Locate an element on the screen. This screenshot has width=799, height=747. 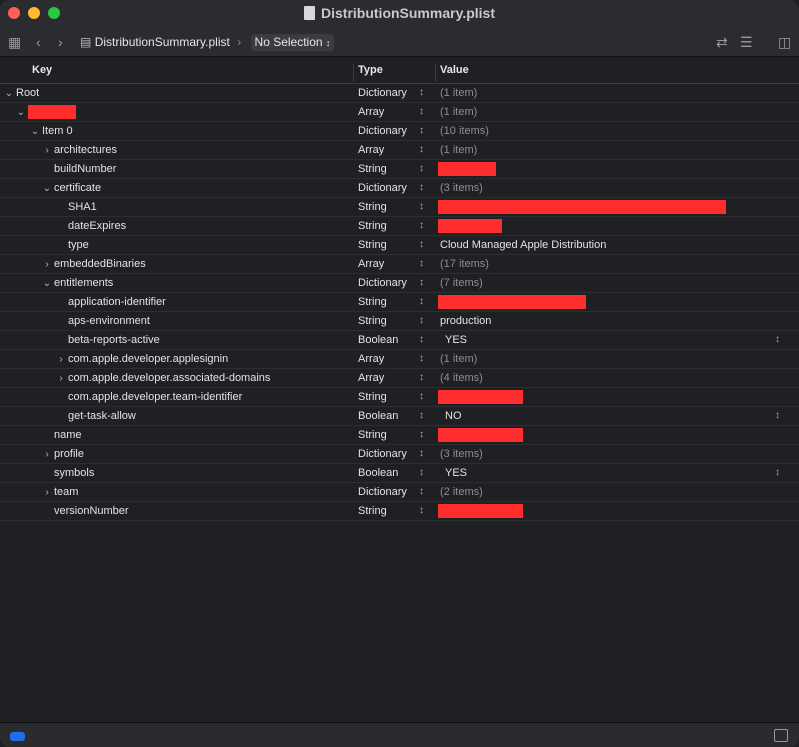
table-row: ⌄ Item 0 Dictionary ↕ (10 items) is located at coordinates (399, 131).